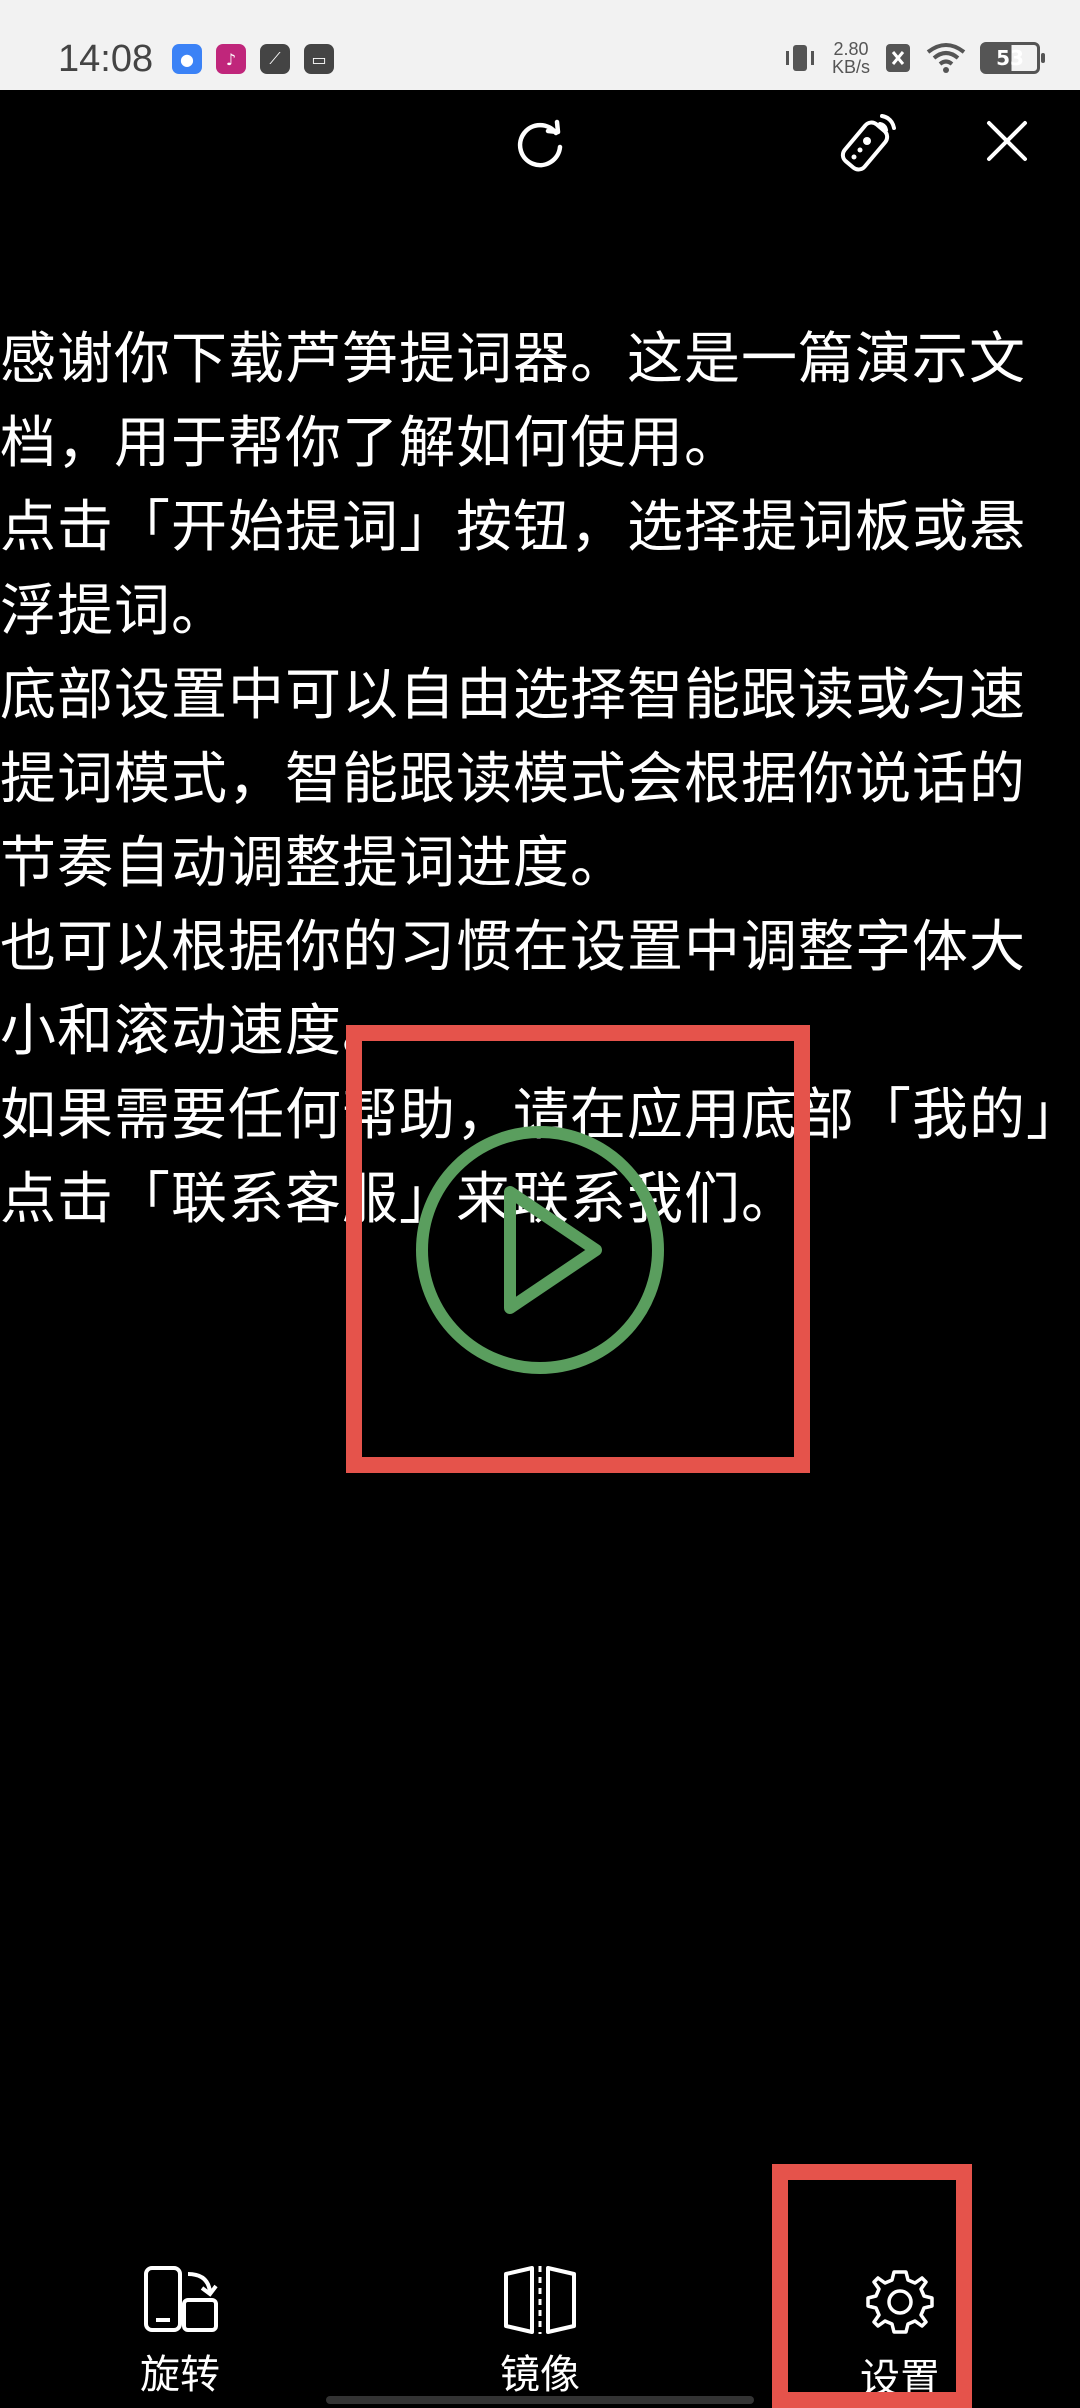  I want to click on mirror-button: 镜像, so click(540, 2332).